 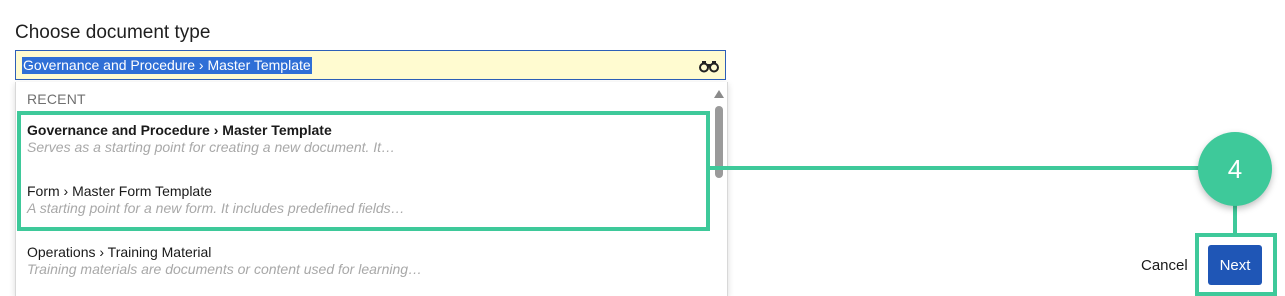 I want to click on list-item-title: Form › Master Form Template, so click(x=119, y=191).